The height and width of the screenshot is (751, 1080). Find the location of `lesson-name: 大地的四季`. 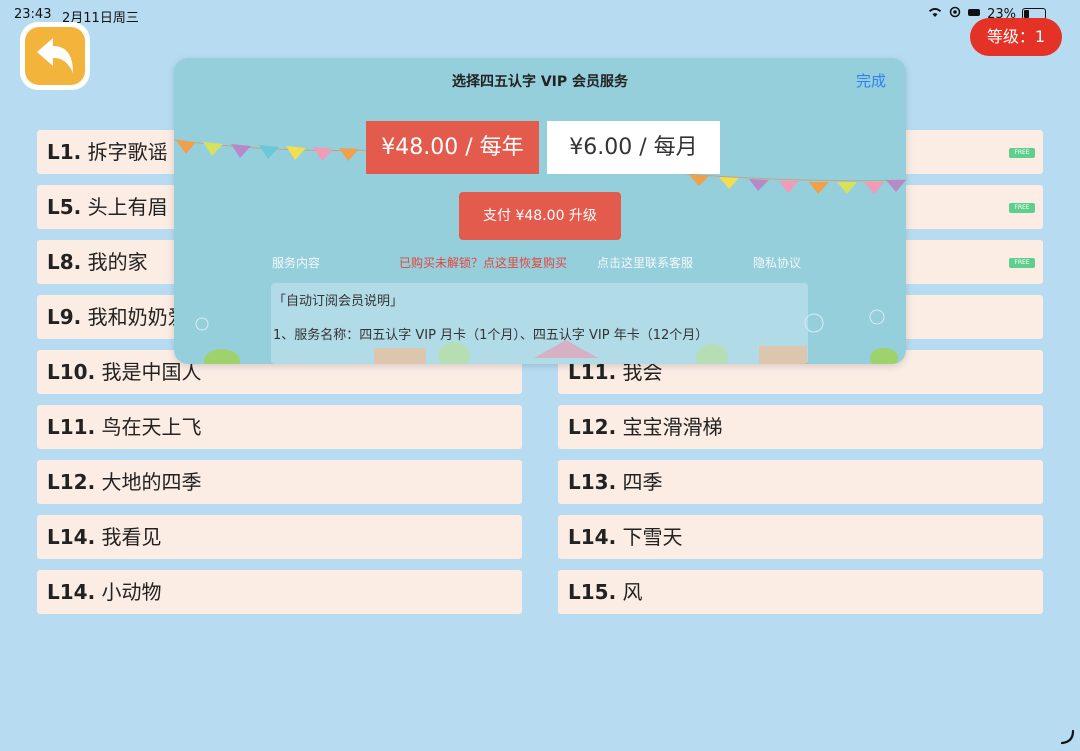

lesson-name: 大地的四季 is located at coordinates (151, 482).